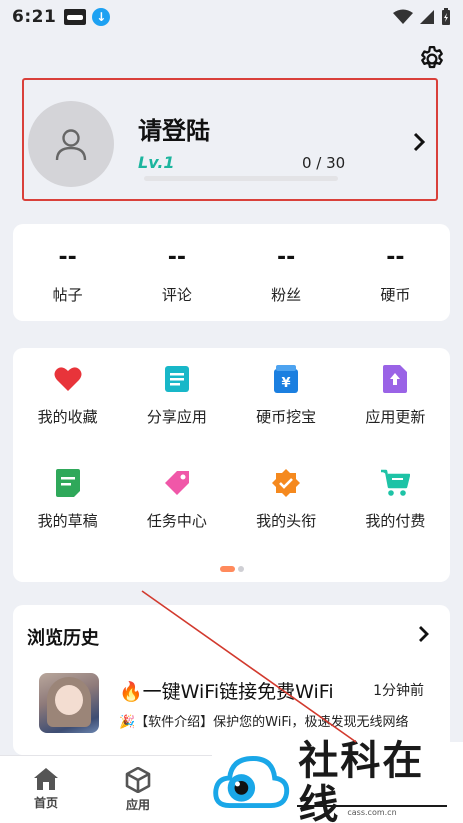 The height and width of the screenshot is (823, 463). I want to click on menu-share-app: 分享应用, so click(176, 416).